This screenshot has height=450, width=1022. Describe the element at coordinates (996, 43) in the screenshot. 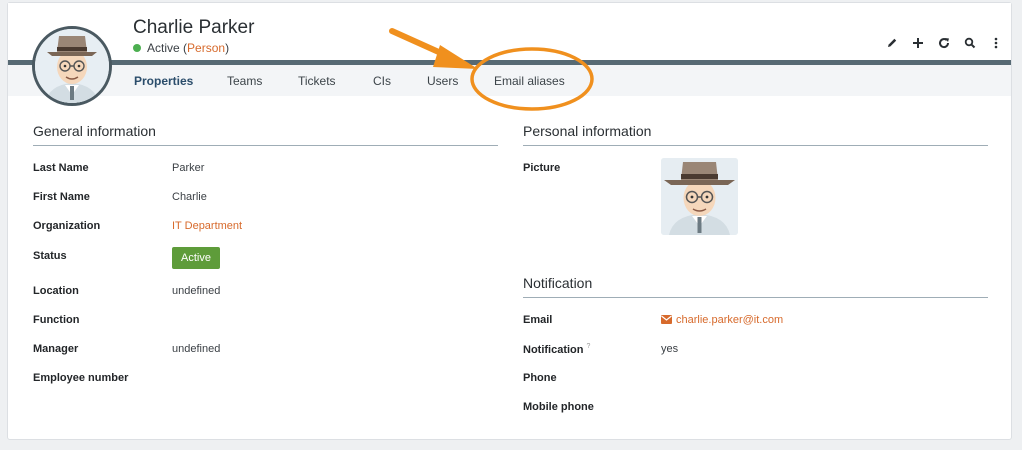

I see `kebab-menu-icon` at that location.